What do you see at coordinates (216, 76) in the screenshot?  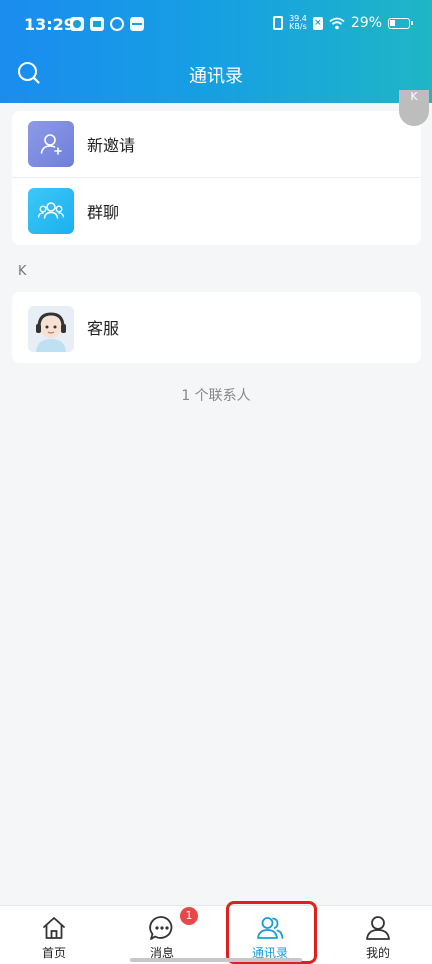 I see `page-title: 通讯录` at bounding box center [216, 76].